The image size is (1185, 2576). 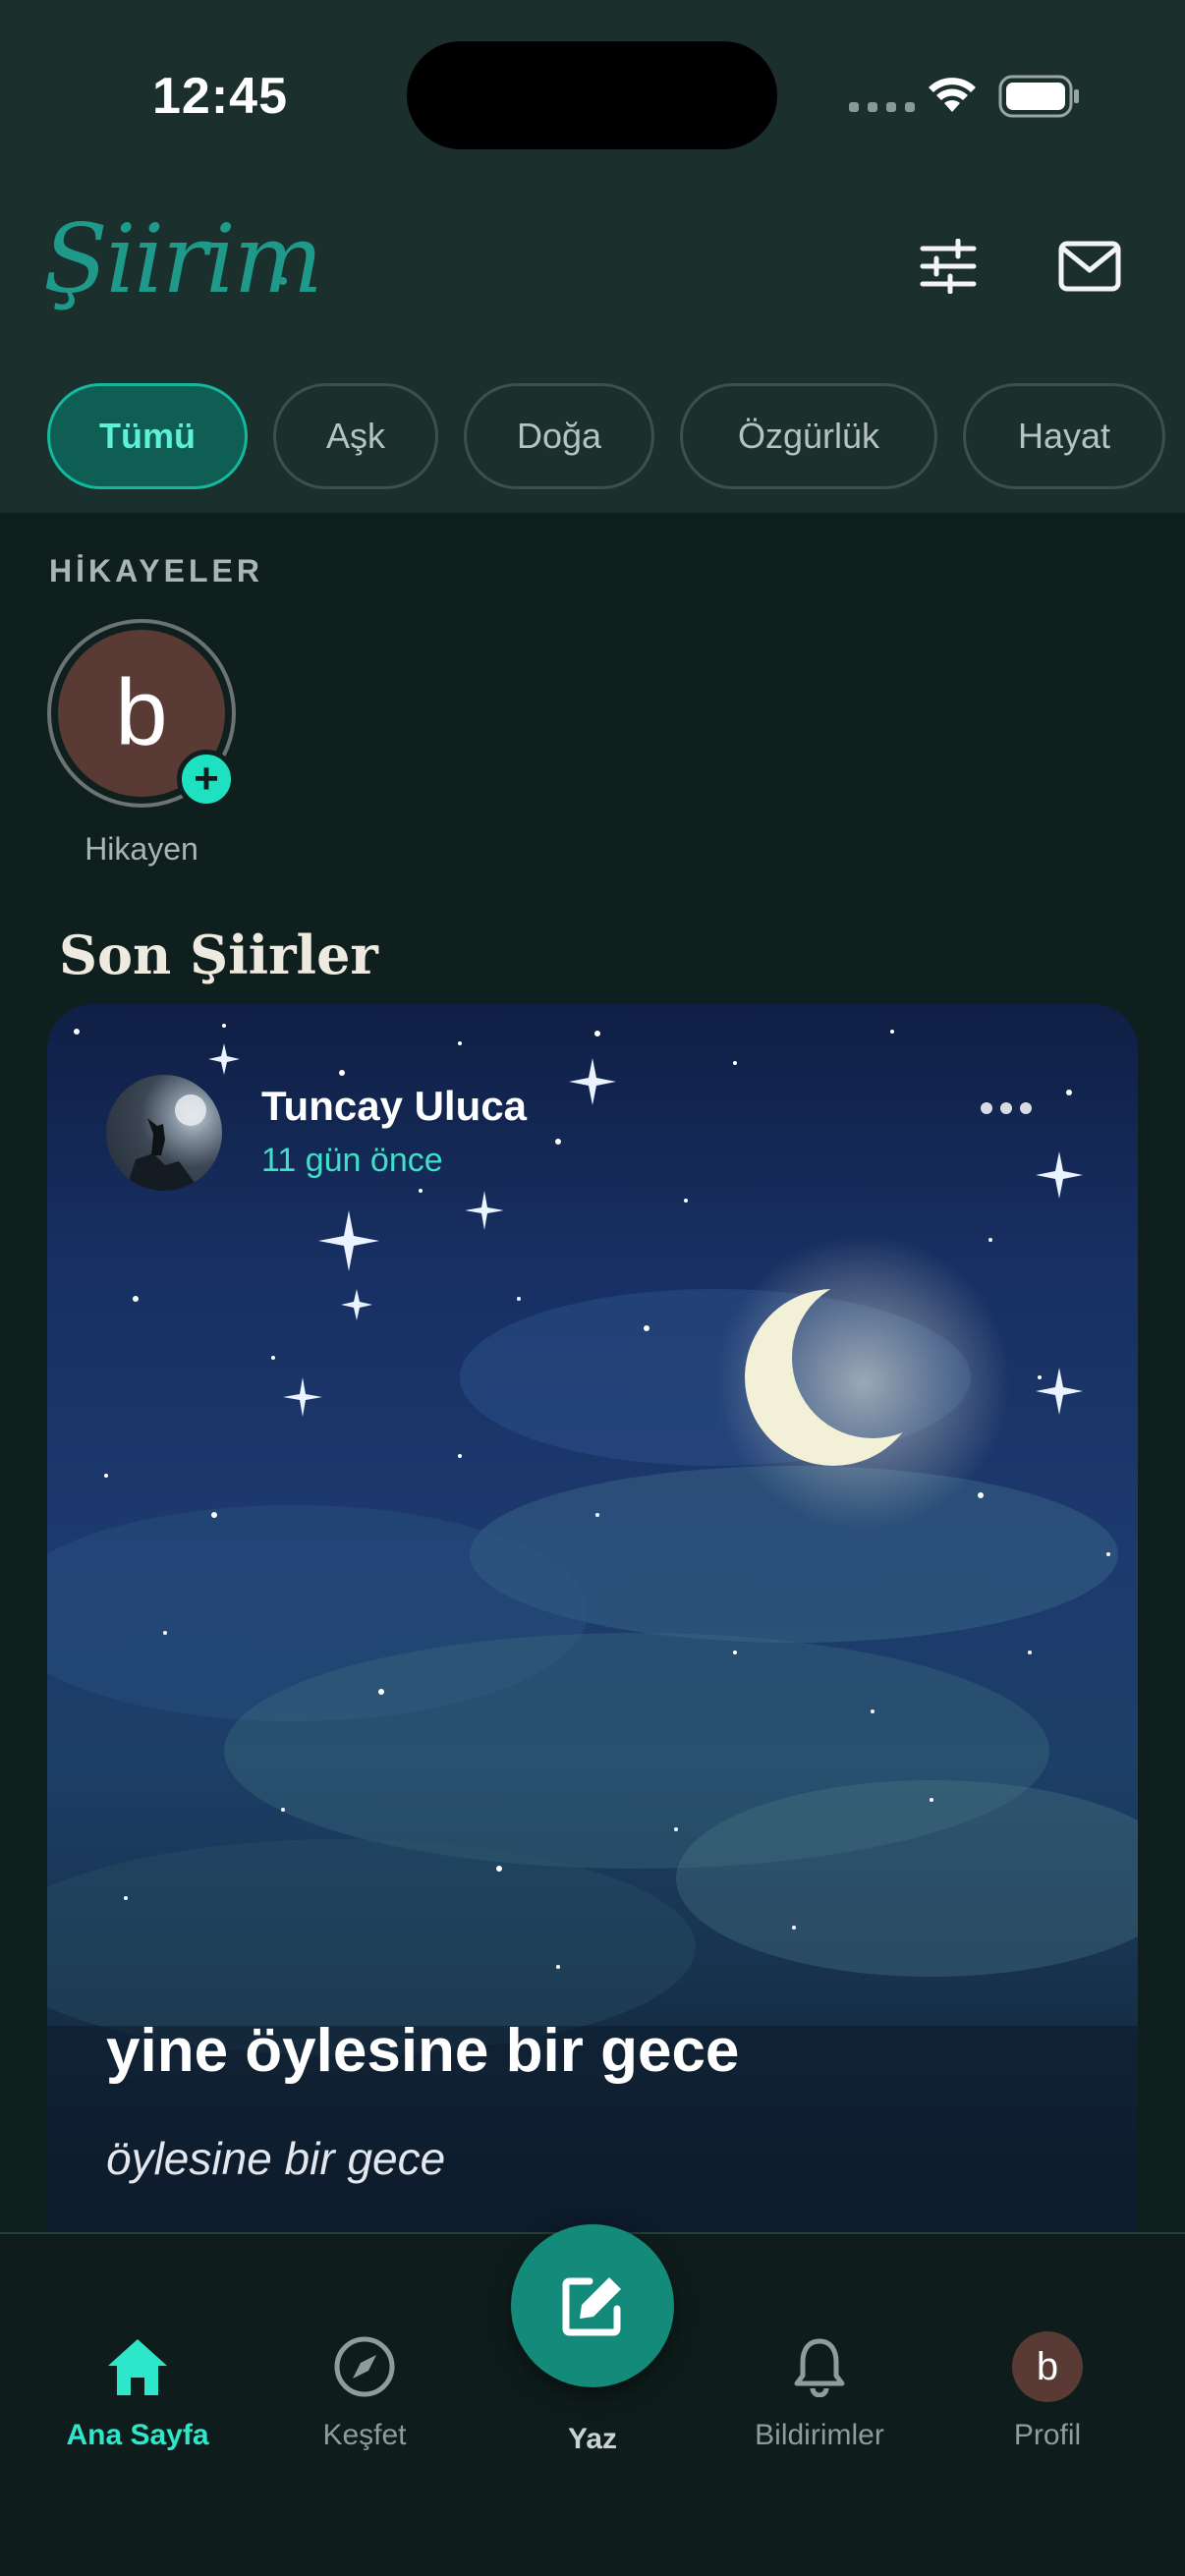 I want to click on tab-profile: b Profil, so click(x=1048, y=2391).